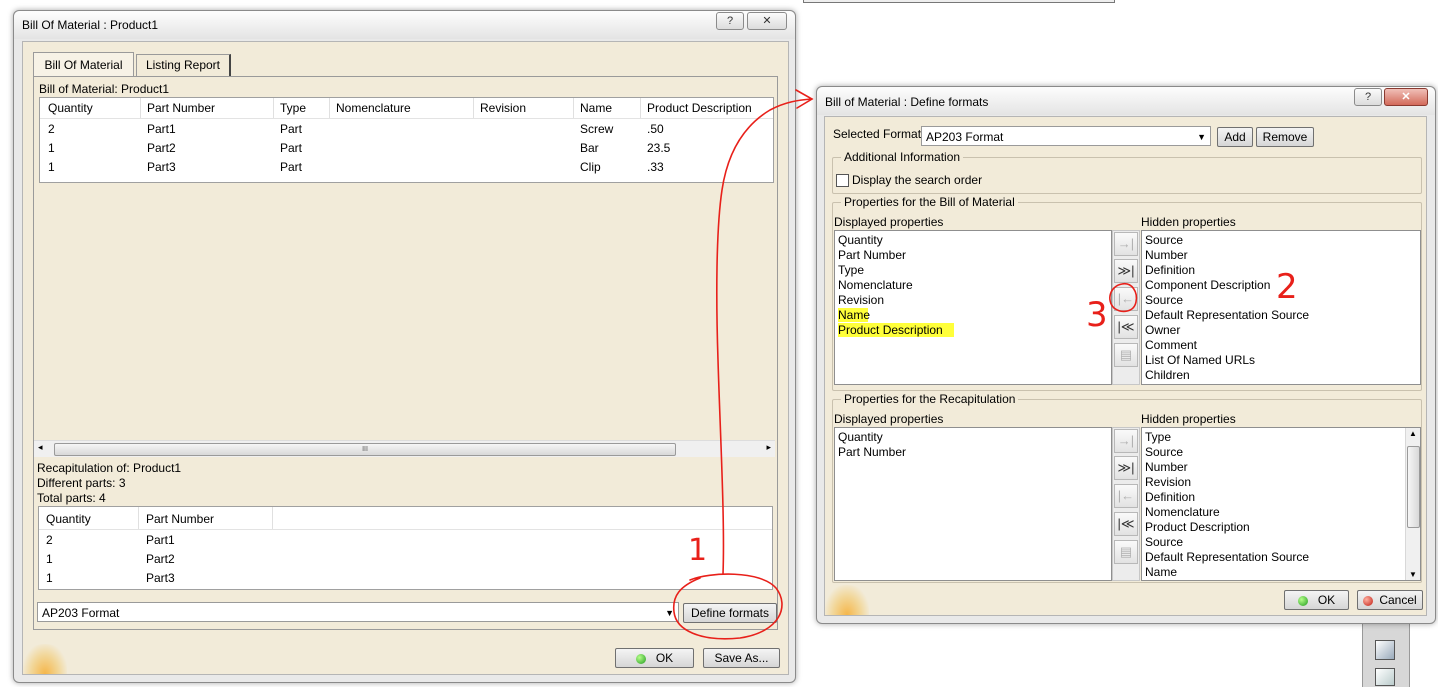  I want to click on scrollbar-thumb: III, so click(365, 449).